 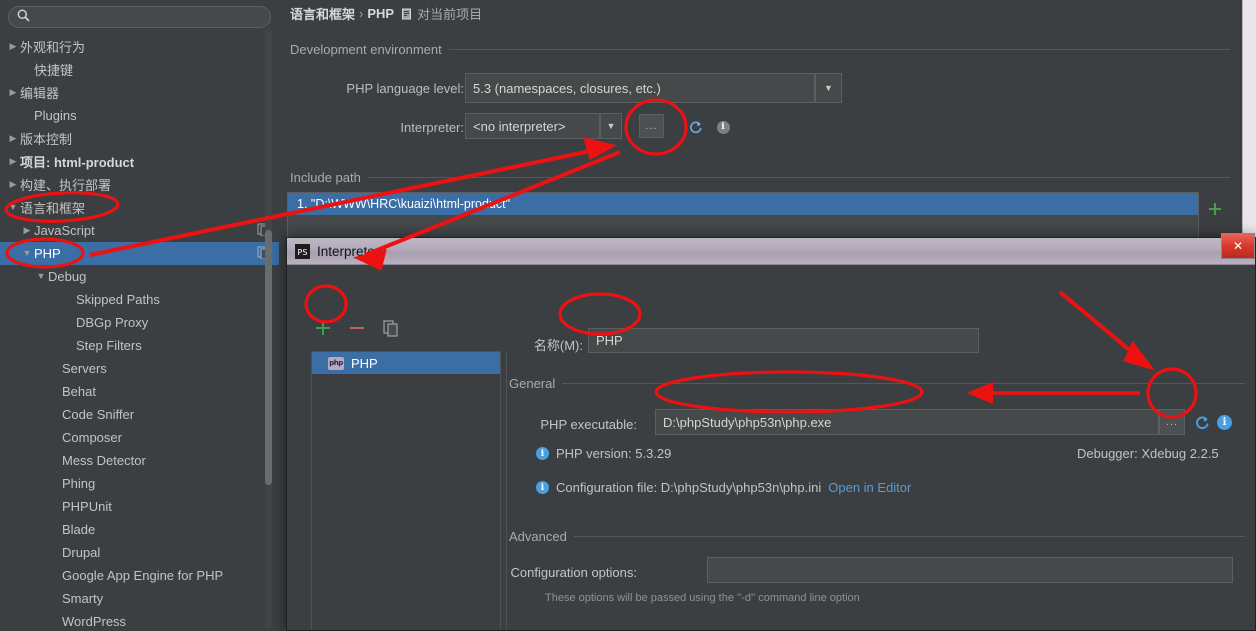 I want to click on group-advanced: Advanced, so click(x=877, y=536).